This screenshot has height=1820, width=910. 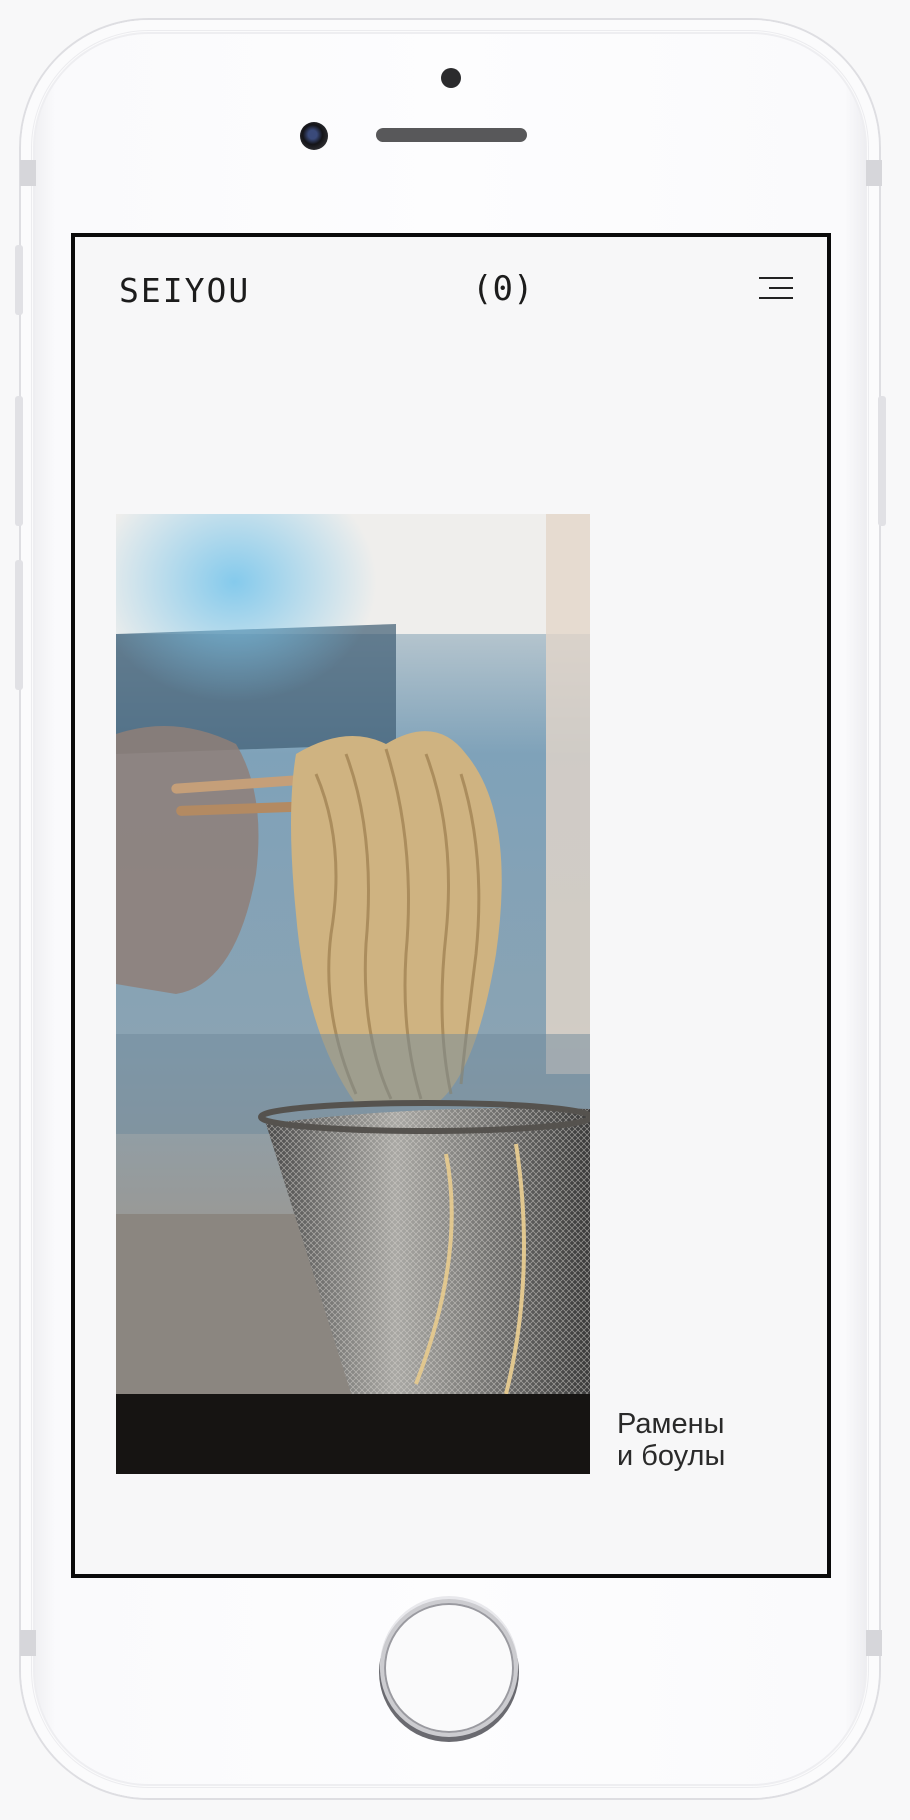 I want to click on proximity-sensor, so click(x=451, y=78).